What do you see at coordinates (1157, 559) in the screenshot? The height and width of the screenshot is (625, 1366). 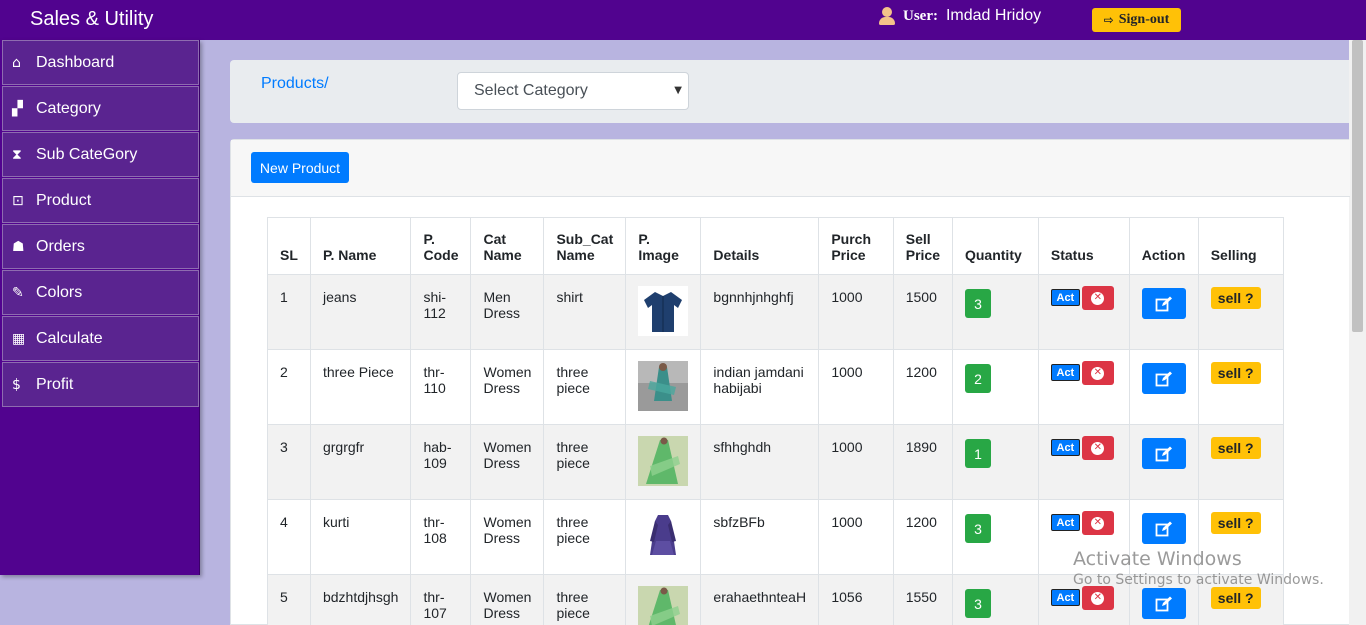 I see `watermark-title: Activate Windows` at bounding box center [1157, 559].